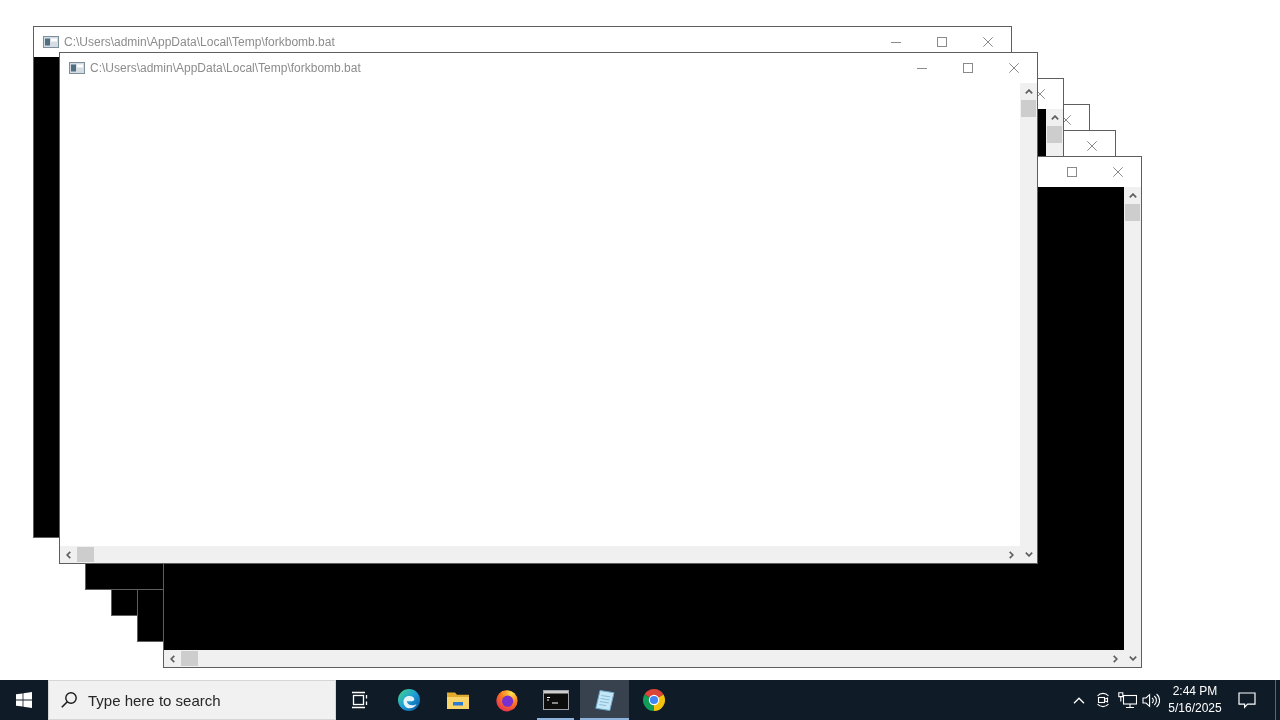 This screenshot has width=1280, height=720. I want to click on notepad-icon, so click(604, 700).